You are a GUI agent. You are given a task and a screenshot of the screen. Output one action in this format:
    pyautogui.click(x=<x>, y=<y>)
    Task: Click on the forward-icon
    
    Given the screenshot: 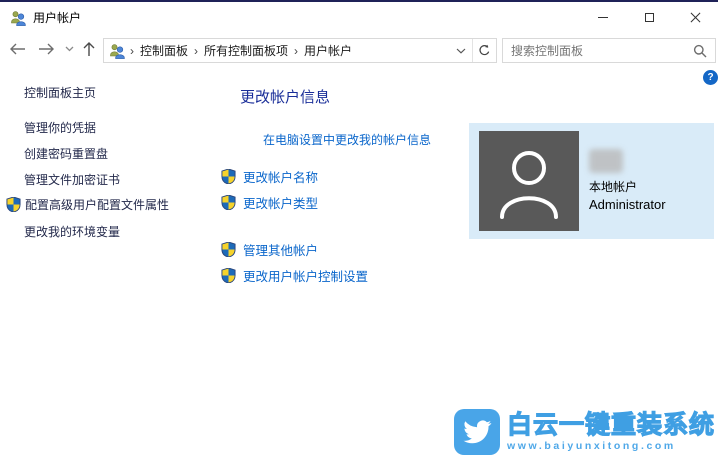 What is the action you would take?
    pyautogui.click(x=46, y=49)
    